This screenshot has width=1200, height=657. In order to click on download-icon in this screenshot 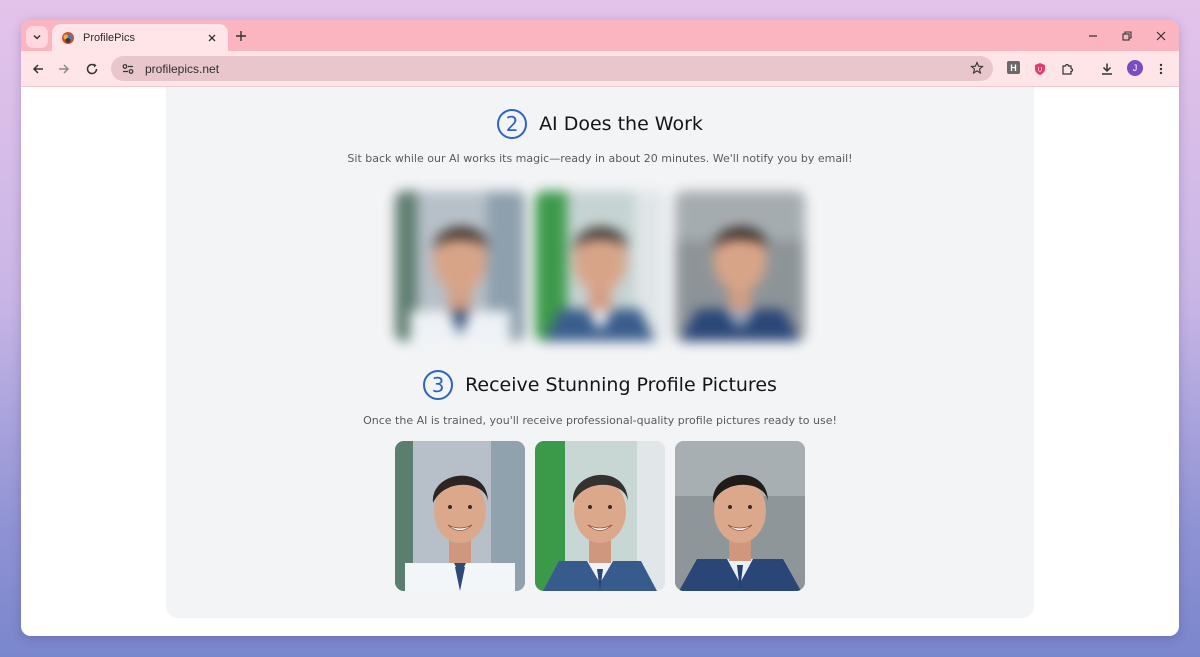, I will do `click(1107, 69)`.